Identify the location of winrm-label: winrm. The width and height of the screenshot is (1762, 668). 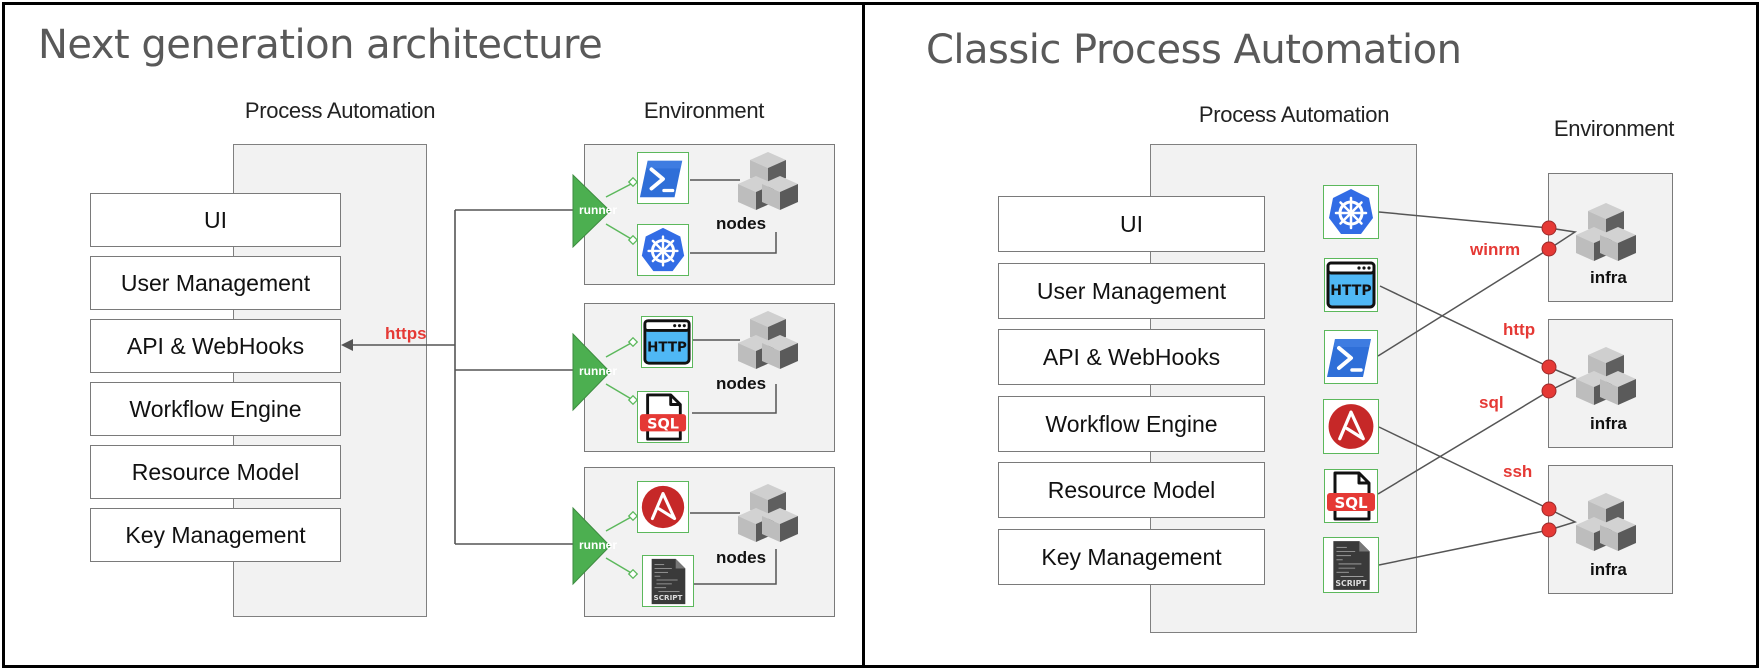
(1495, 249).